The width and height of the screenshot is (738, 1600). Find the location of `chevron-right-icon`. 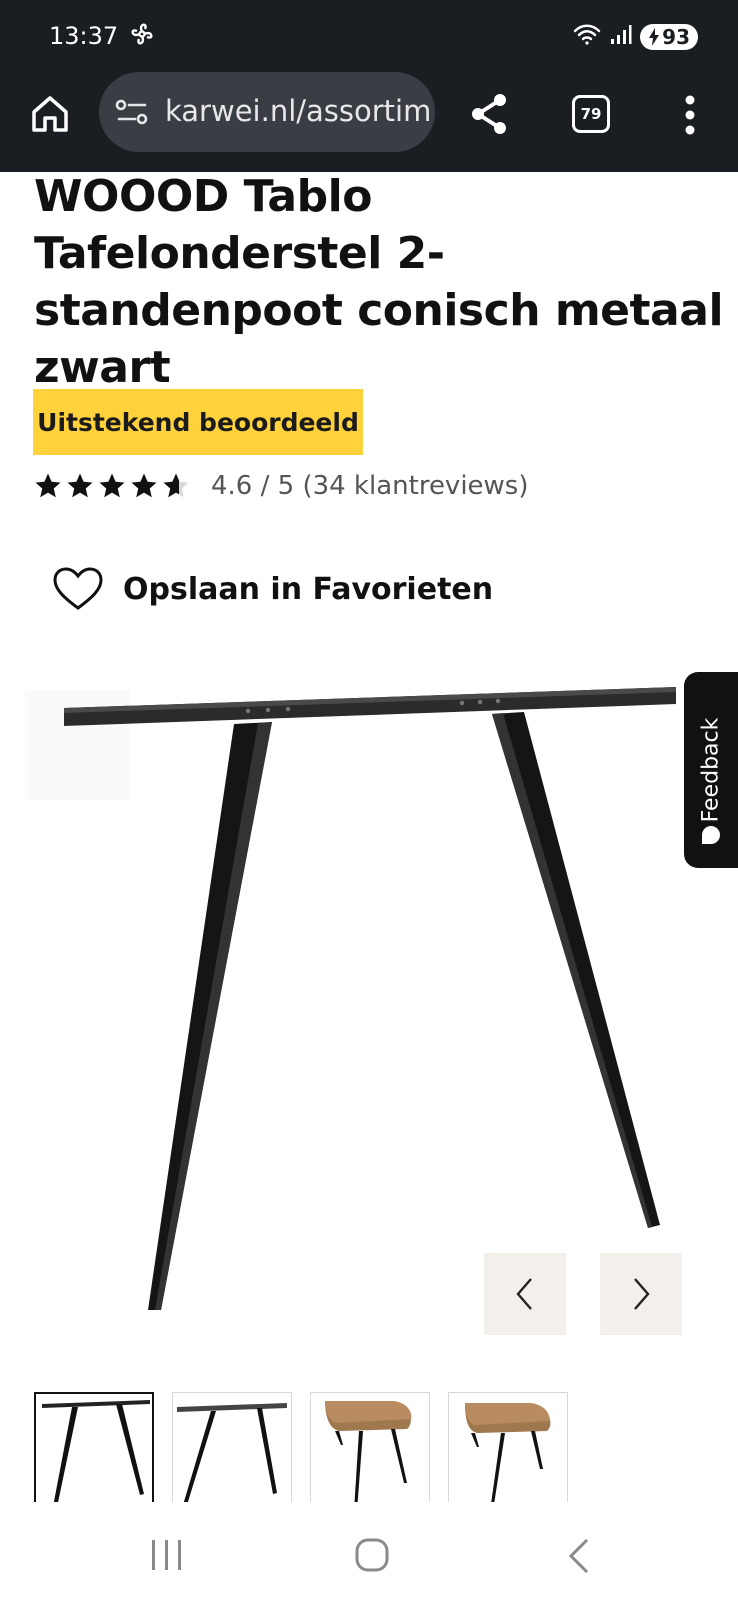

chevron-right-icon is located at coordinates (642, 1294).